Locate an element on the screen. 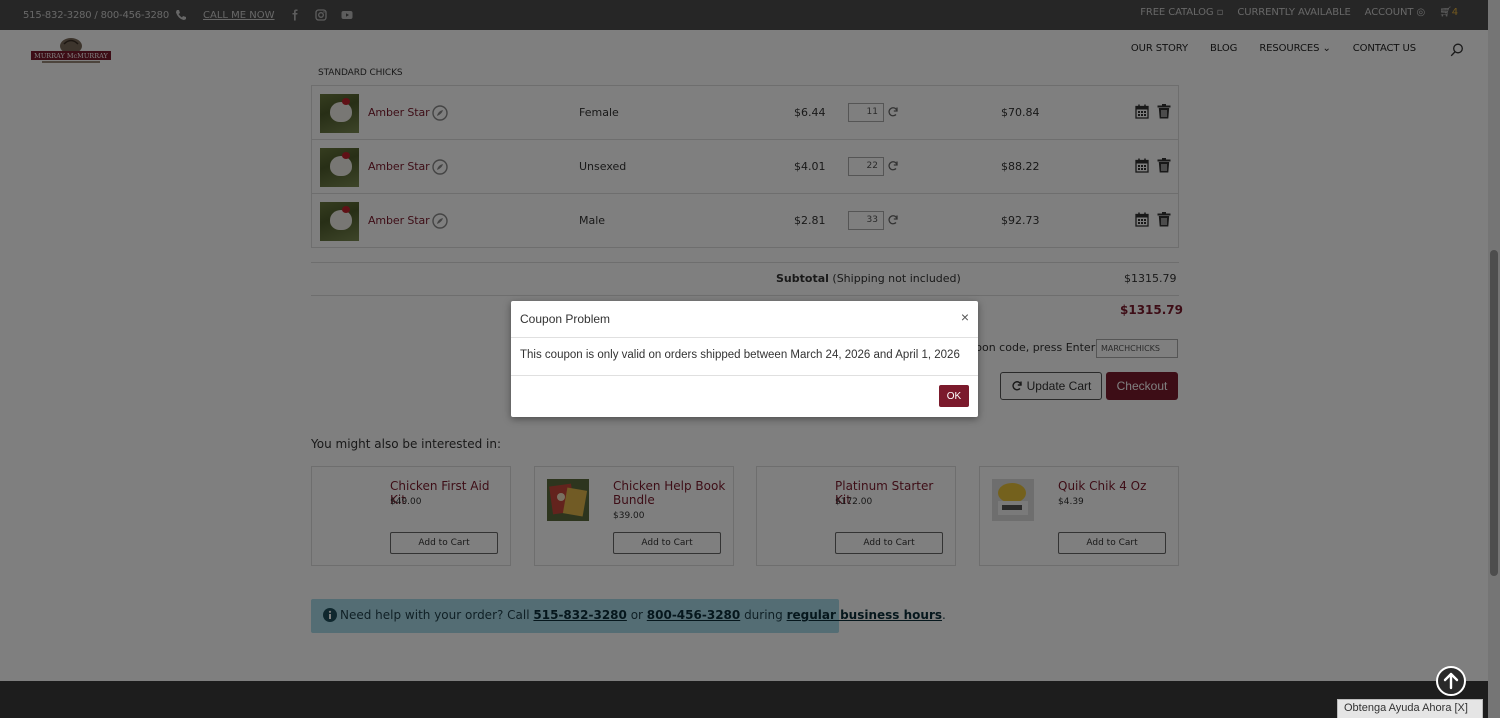 The width and height of the screenshot is (1500, 718). scroll-to-top-button is located at coordinates (1451, 681).